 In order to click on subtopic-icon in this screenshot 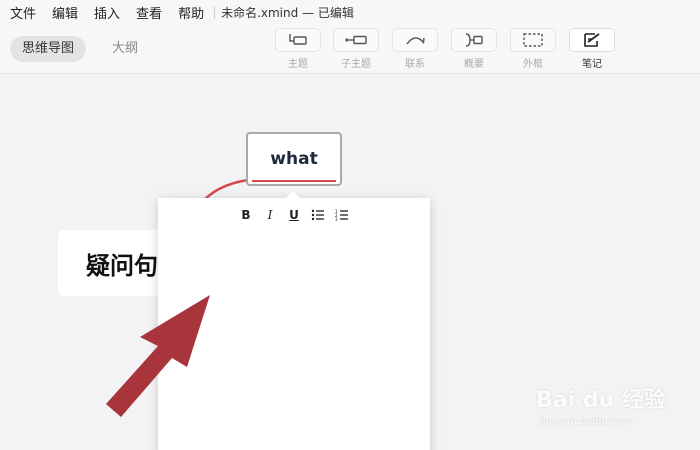, I will do `click(356, 40)`.